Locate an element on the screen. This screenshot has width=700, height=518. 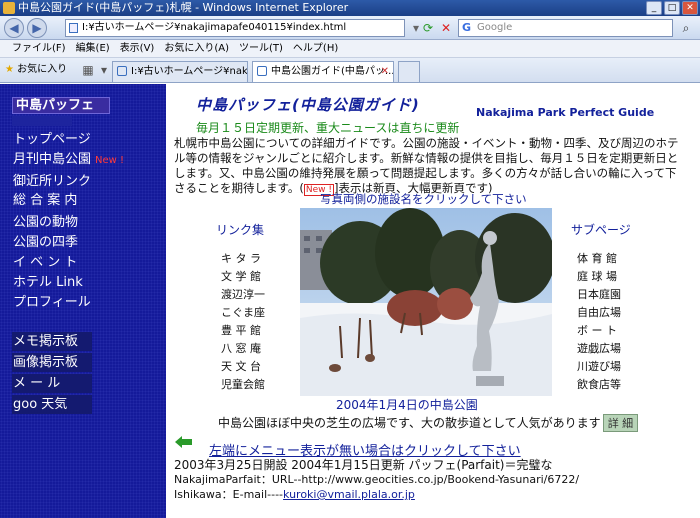
menu-view: 表示(V) is located at coordinates (137, 48).